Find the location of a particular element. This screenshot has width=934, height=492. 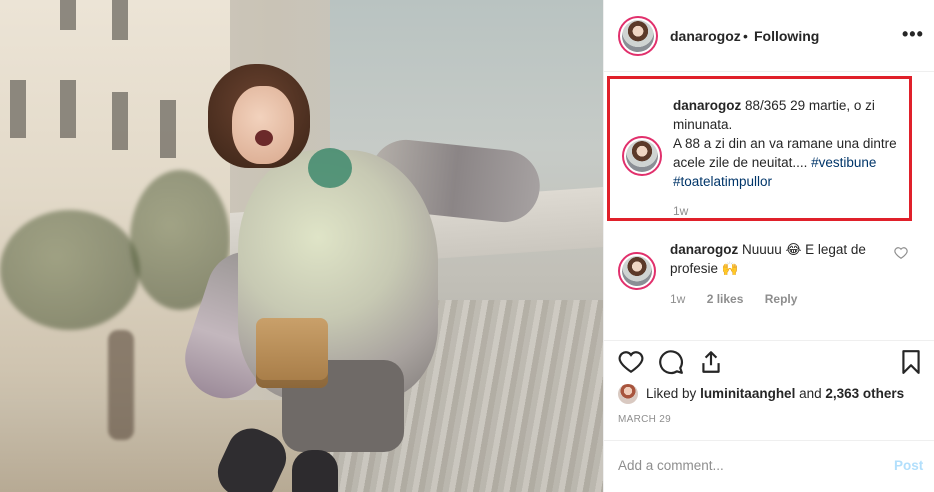

woman-leg is located at coordinates (315, 471).